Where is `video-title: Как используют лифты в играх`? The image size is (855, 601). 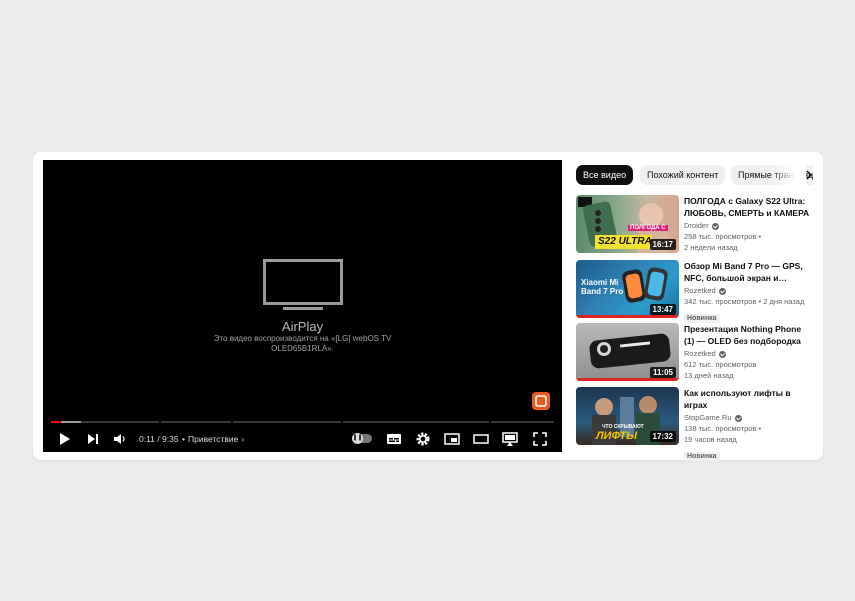
video-title: Как используют лифты в играх is located at coordinates (747, 399).